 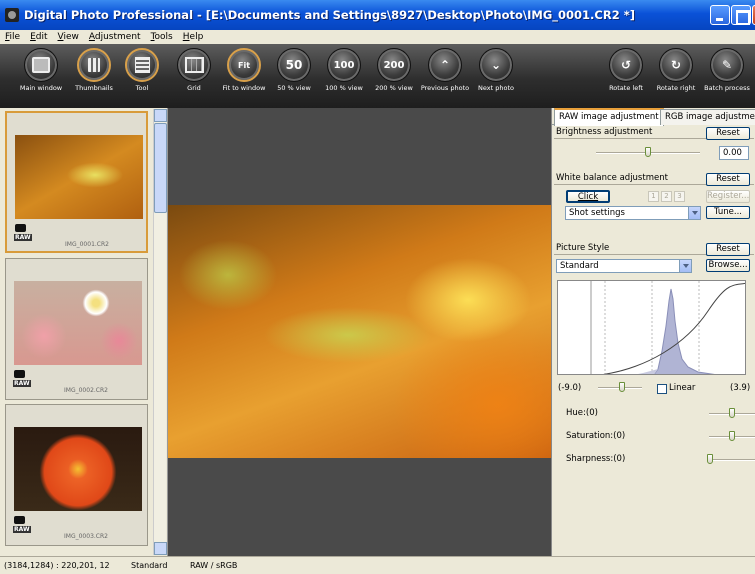 I want to click on next-photo-button: ⌄ Next photo, so click(x=496, y=70).